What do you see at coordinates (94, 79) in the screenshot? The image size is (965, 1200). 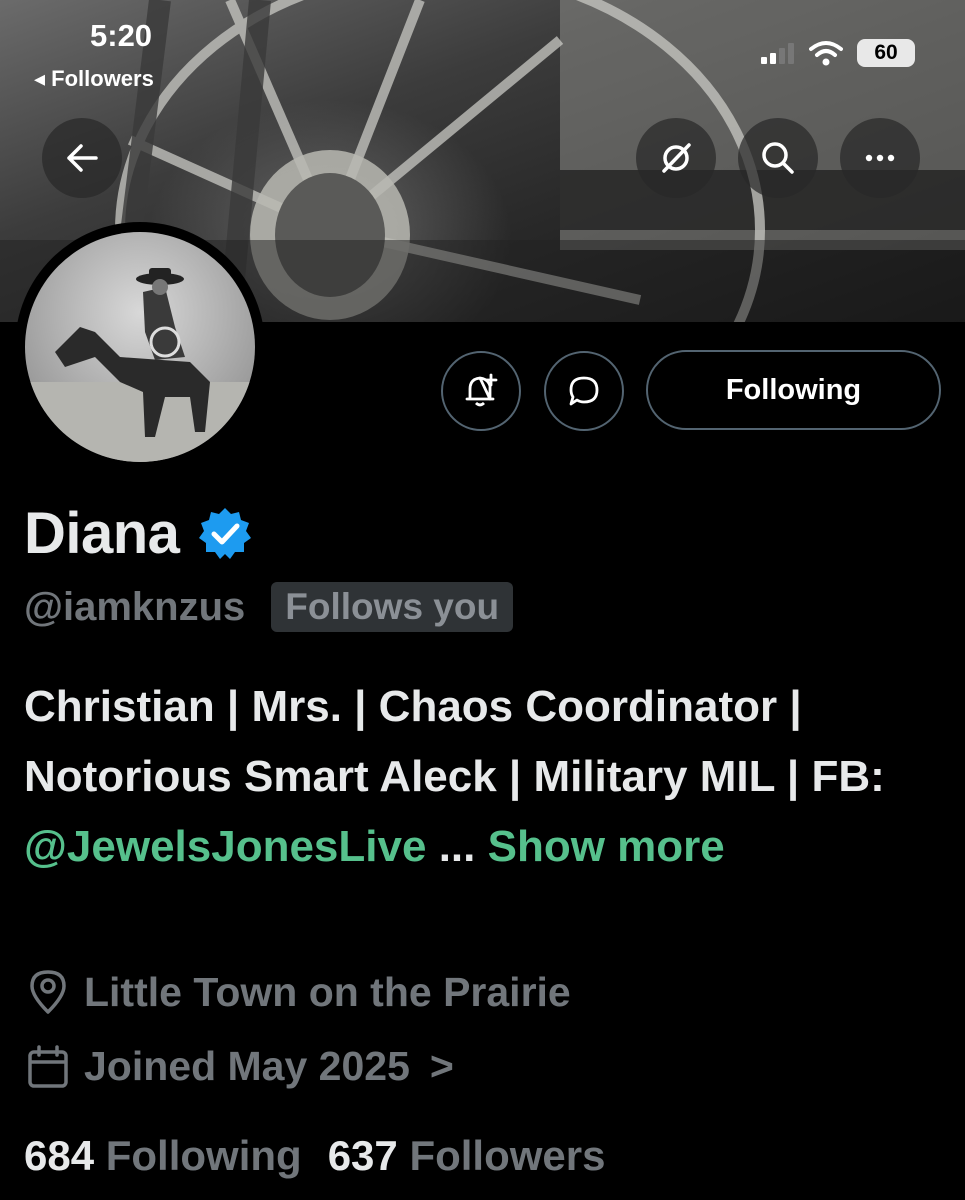 I see `back-to-app-link: ◂ Followers` at bounding box center [94, 79].